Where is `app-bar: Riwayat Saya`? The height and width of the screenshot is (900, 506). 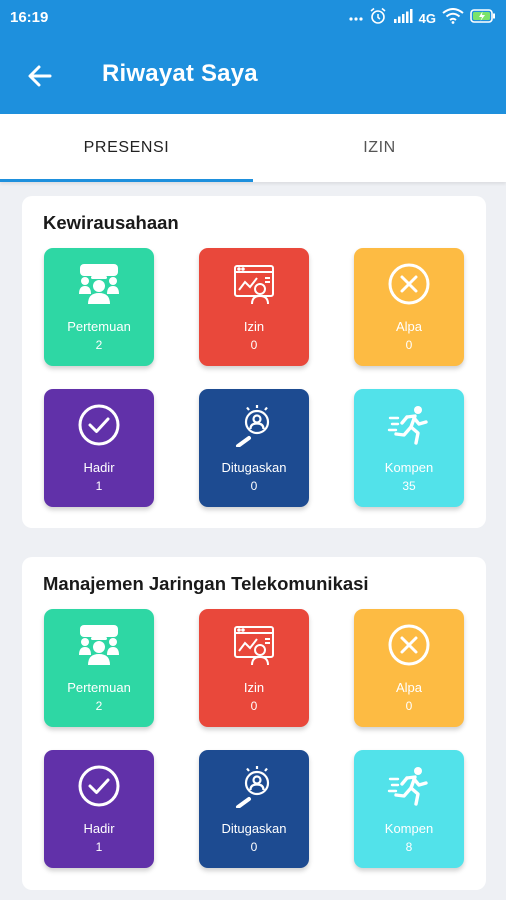
app-bar: Riwayat Saya is located at coordinates (253, 75).